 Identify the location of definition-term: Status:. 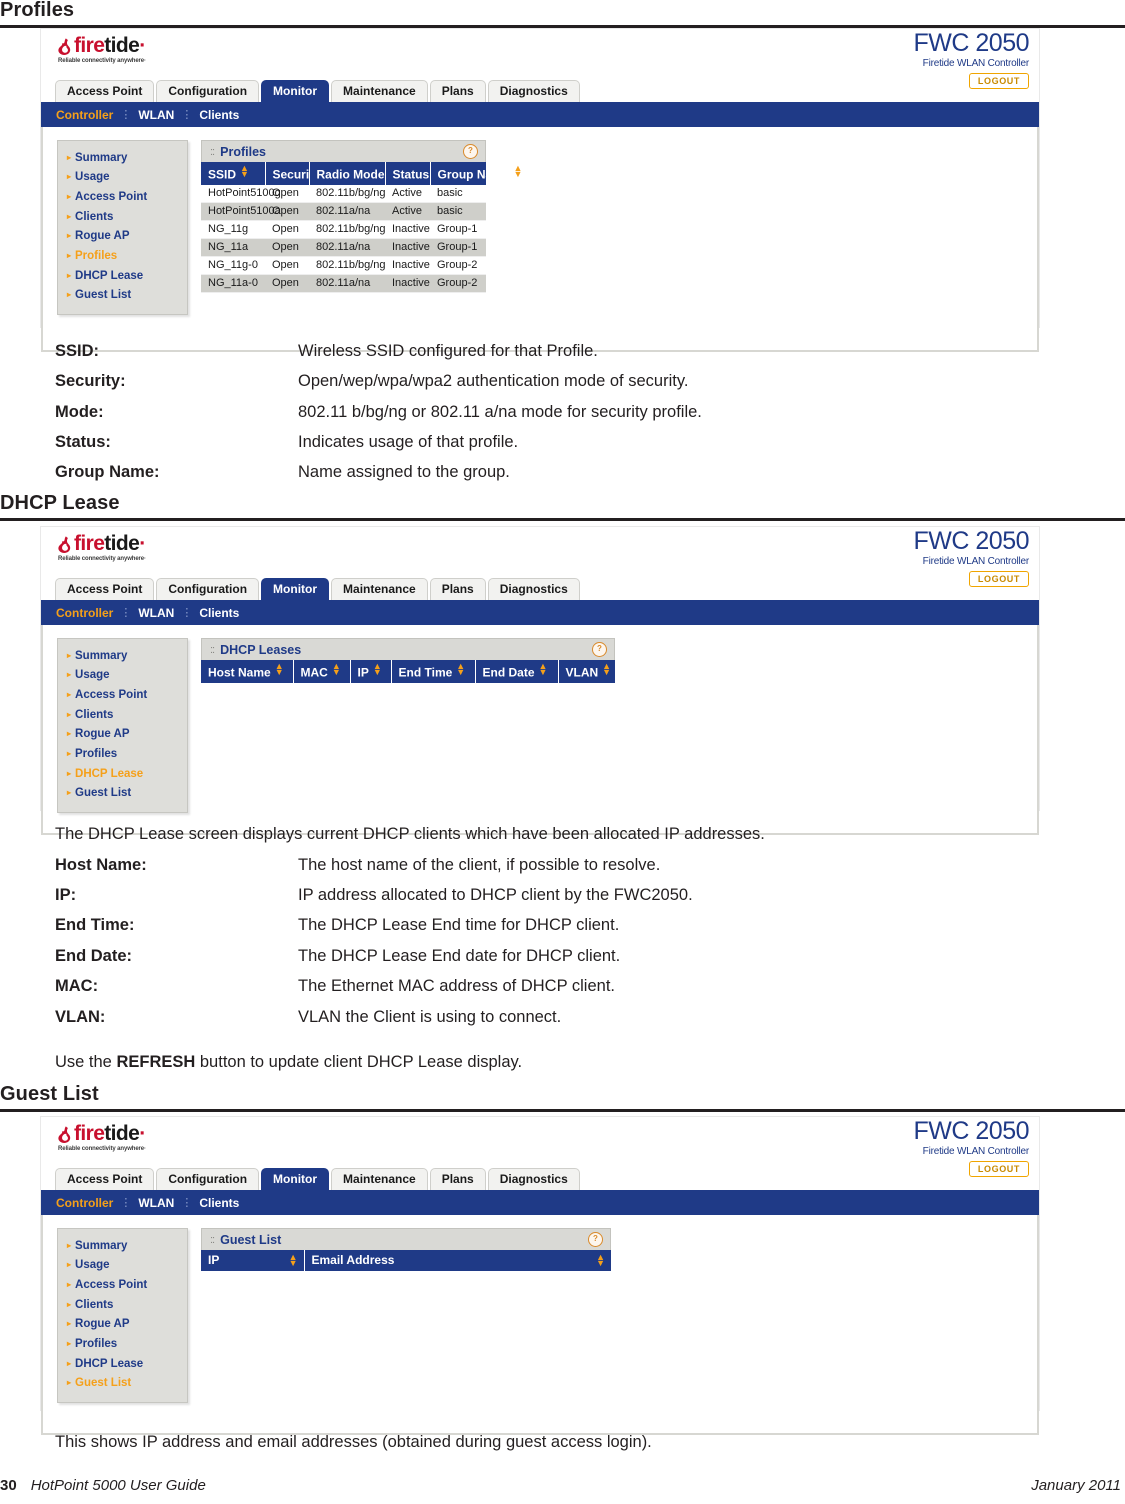
(83, 442).